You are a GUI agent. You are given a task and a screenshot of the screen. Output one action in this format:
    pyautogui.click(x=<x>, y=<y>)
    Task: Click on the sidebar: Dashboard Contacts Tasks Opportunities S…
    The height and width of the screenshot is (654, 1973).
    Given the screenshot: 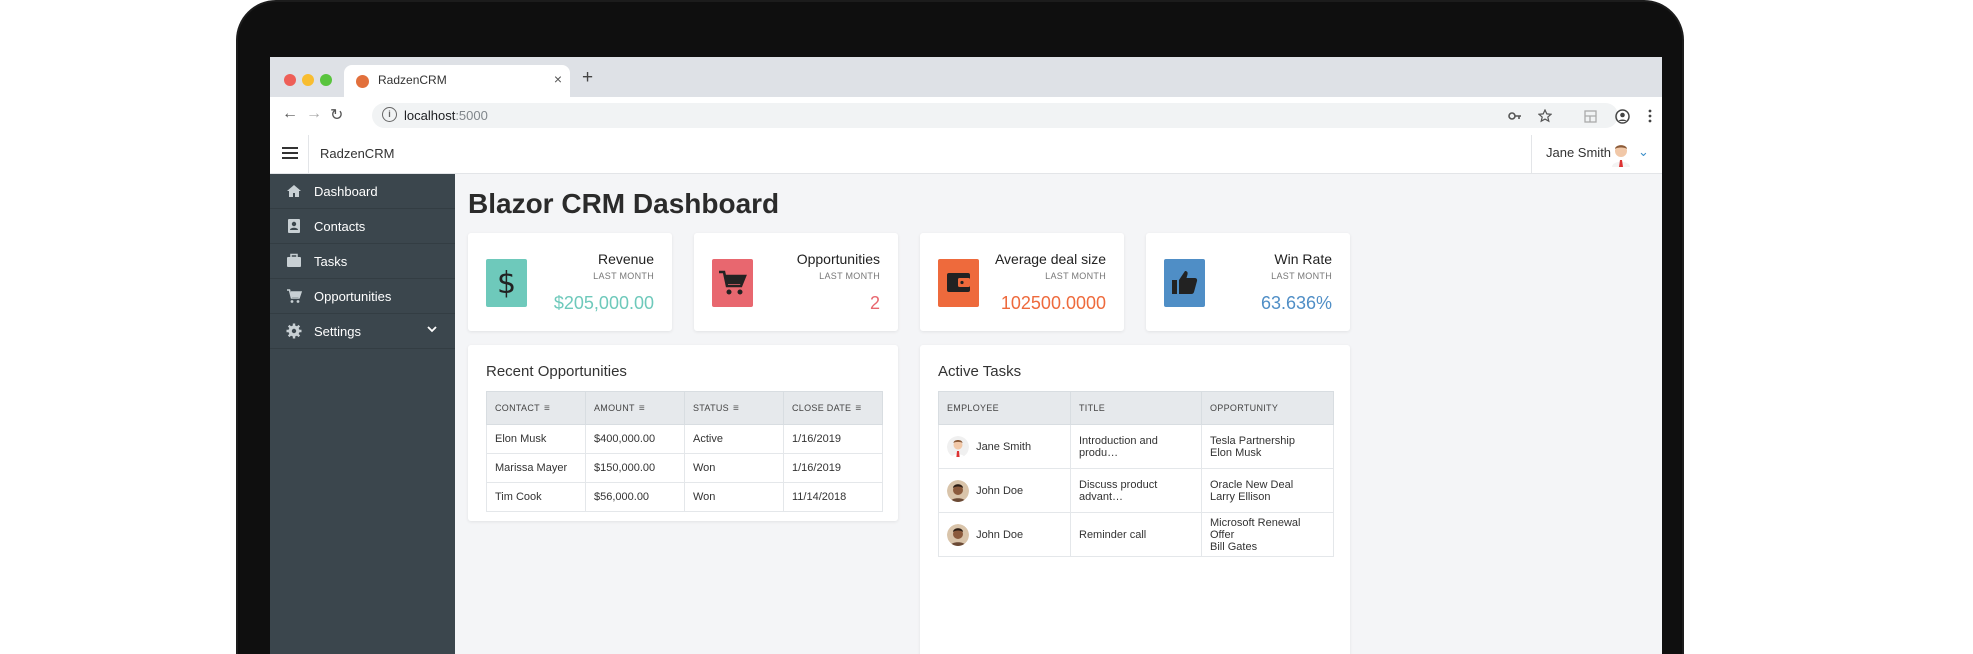 What is the action you would take?
    pyautogui.click(x=362, y=414)
    